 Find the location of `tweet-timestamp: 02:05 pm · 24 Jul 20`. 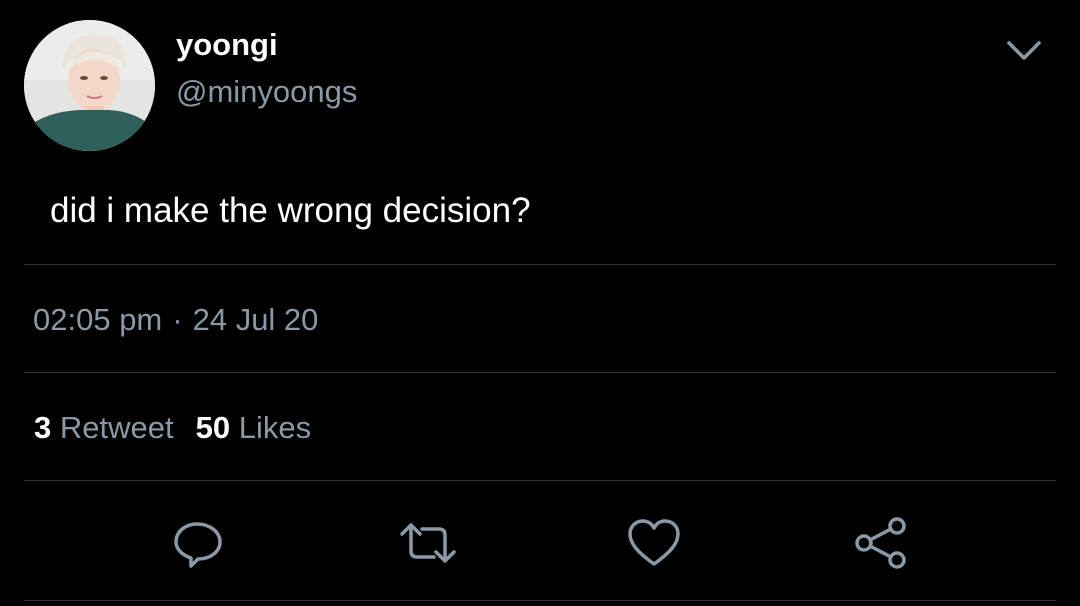

tweet-timestamp: 02:05 pm · 24 Jul 20 is located at coordinates (175, 320).